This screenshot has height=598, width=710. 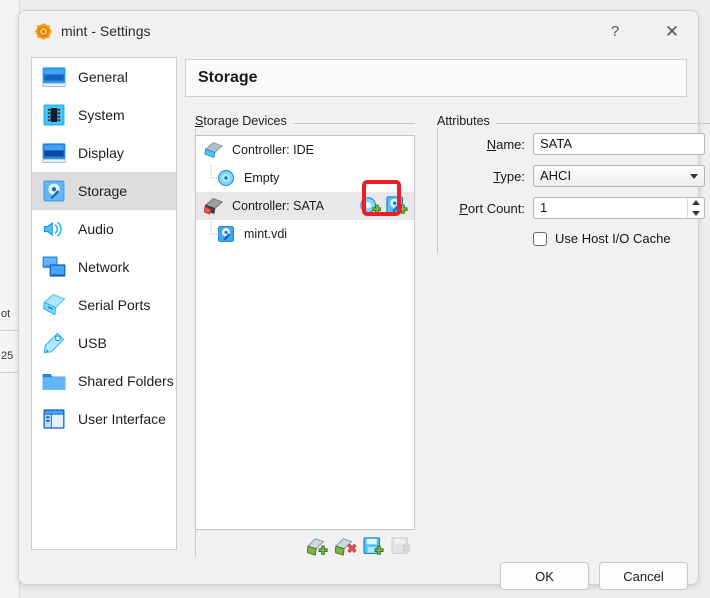 What do you see at coordinates (358, 31) in the screenshot?
I see `title-bar: mint - Settings ? ✕` at bounding box center [358, 31].